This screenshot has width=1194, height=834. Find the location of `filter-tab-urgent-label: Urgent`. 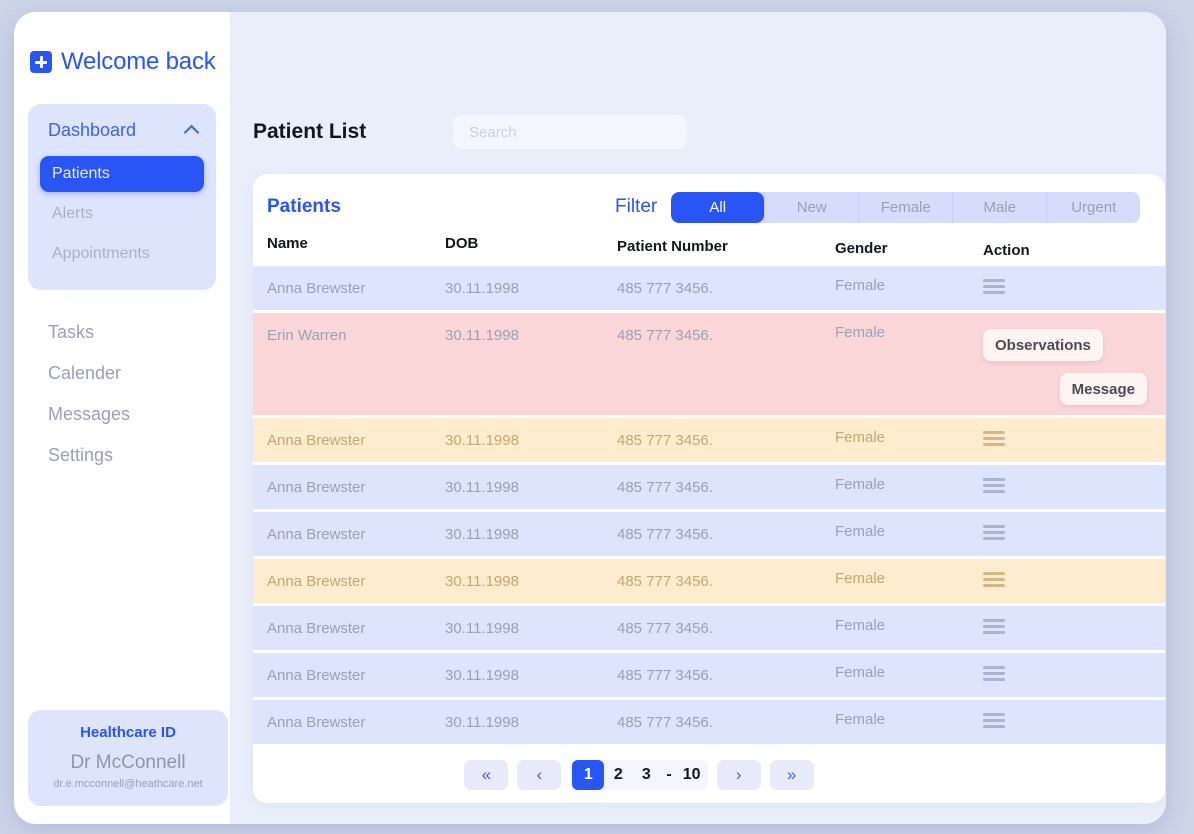

filter-tab-urgent-label: Urgent is located at coordinates (1094, 207).